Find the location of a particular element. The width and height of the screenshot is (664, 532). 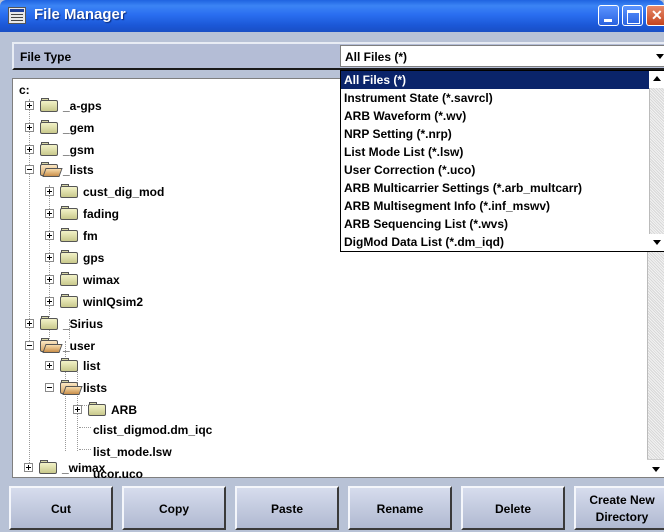

tree-item-label: fm is located at coordinates (90, 236).